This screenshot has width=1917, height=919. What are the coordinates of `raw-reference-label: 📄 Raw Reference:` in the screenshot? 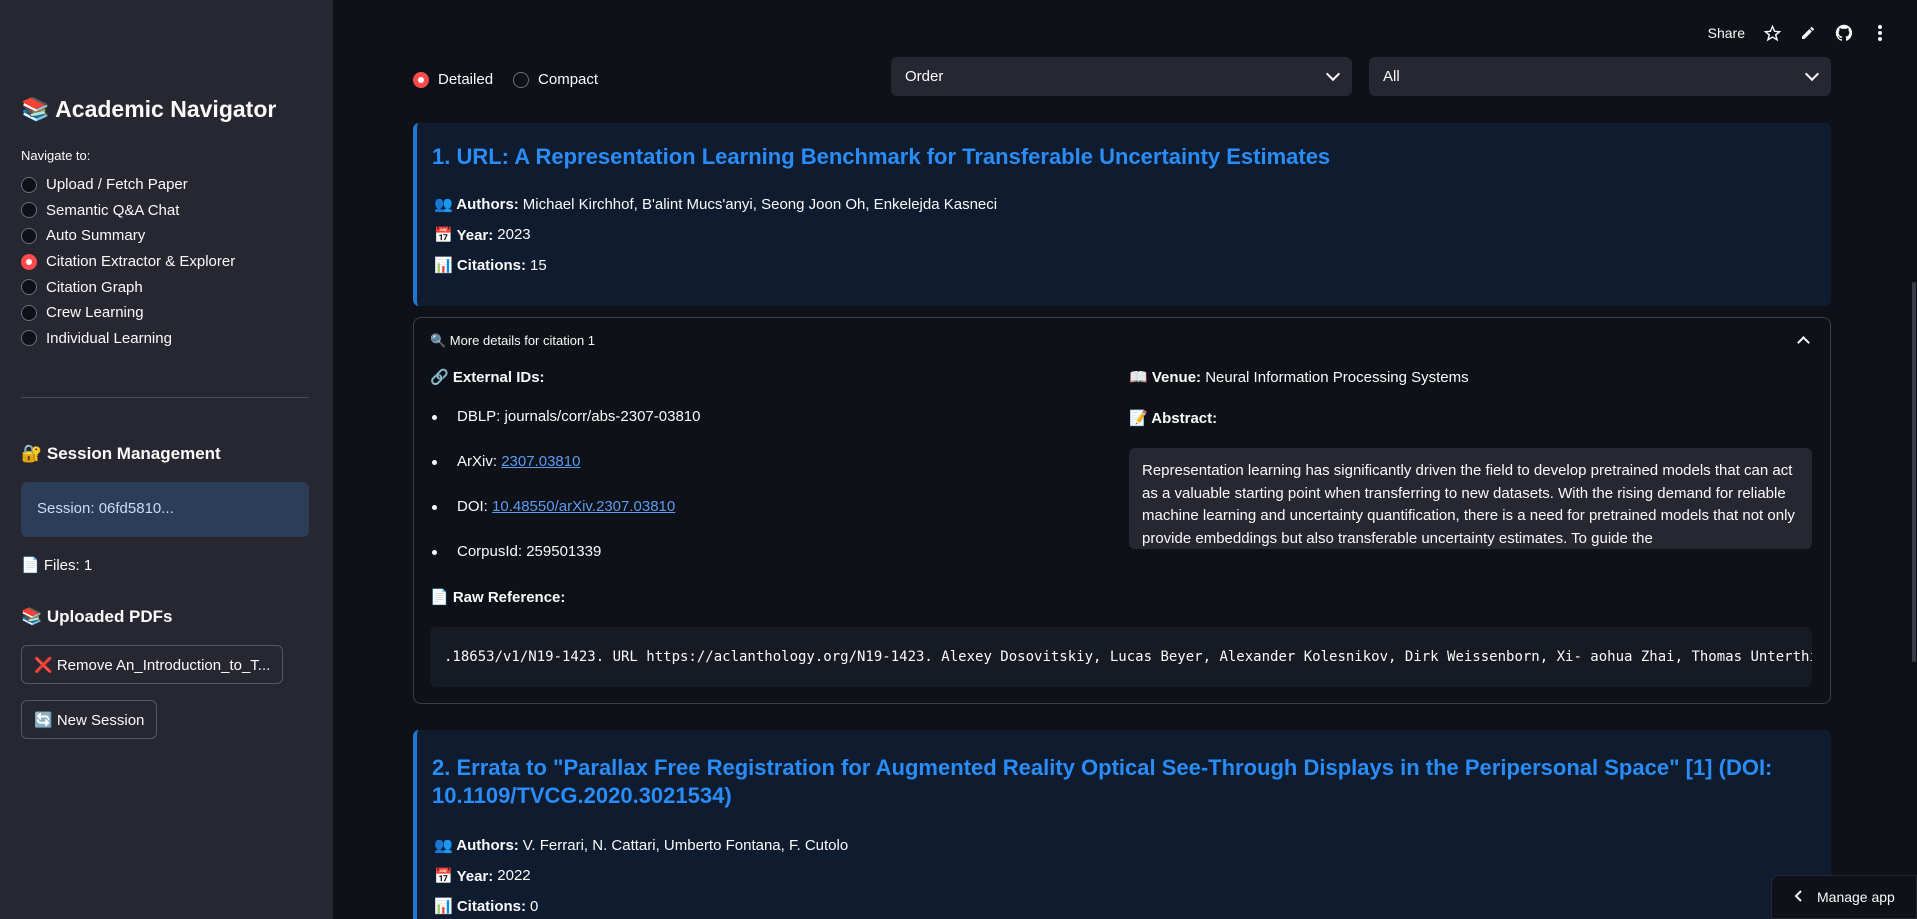 It's located at (498, 597).